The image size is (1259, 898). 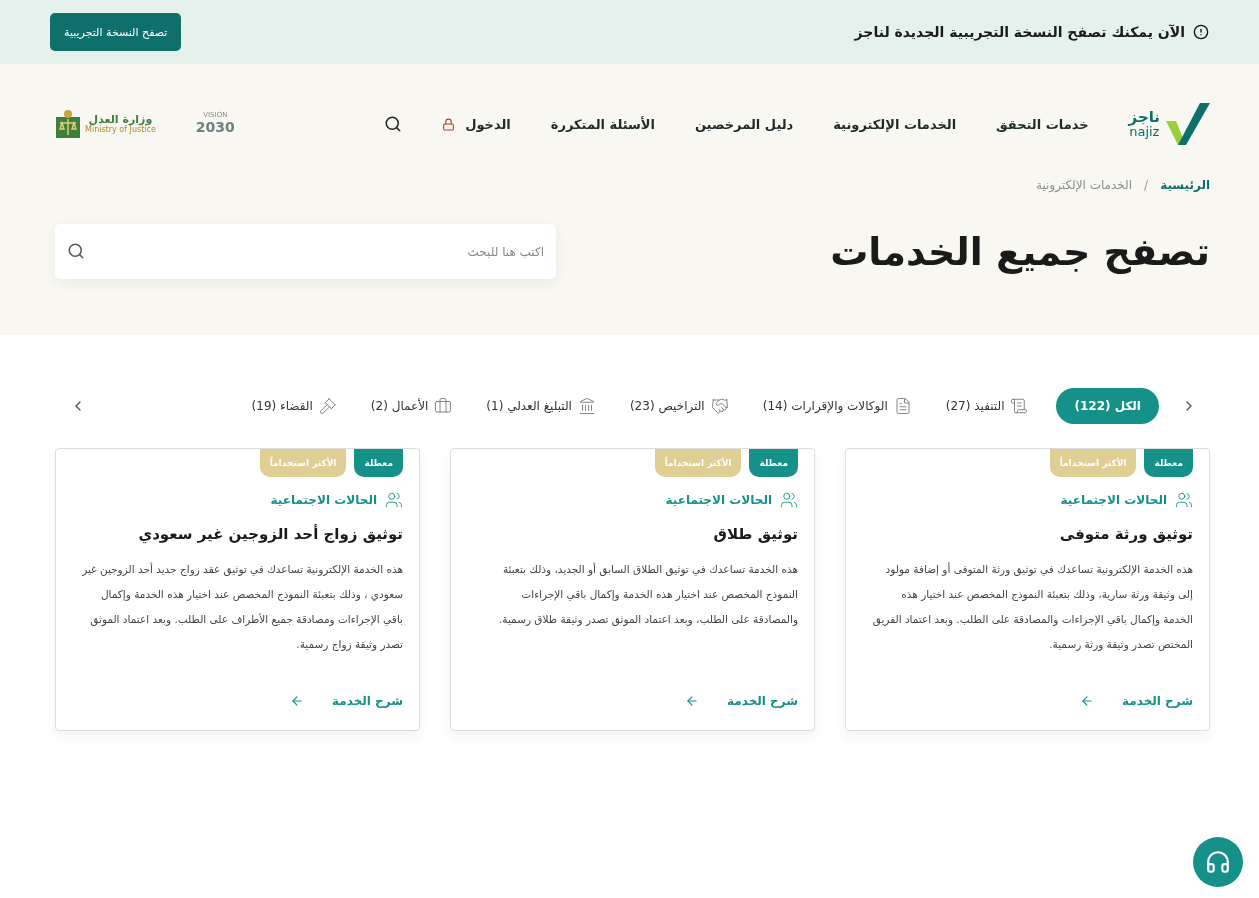 What do you see at coordinates (755, 534) in the screenshot?
I see `card-title: توثيق طلاق` at bounding box center [755, 534].